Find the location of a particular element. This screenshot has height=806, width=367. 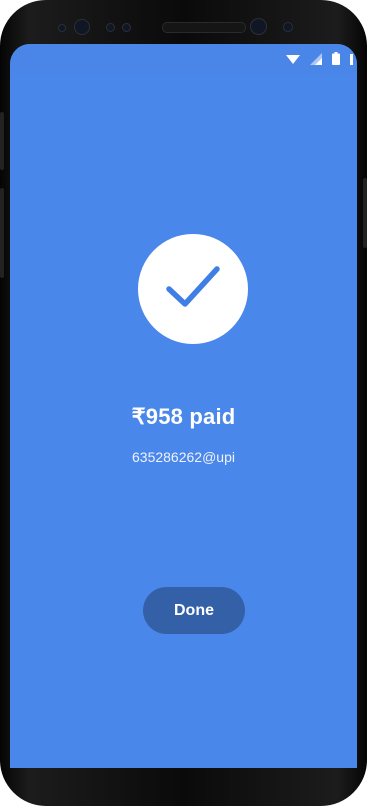

top-bezel is located at coordinates (183, 22).